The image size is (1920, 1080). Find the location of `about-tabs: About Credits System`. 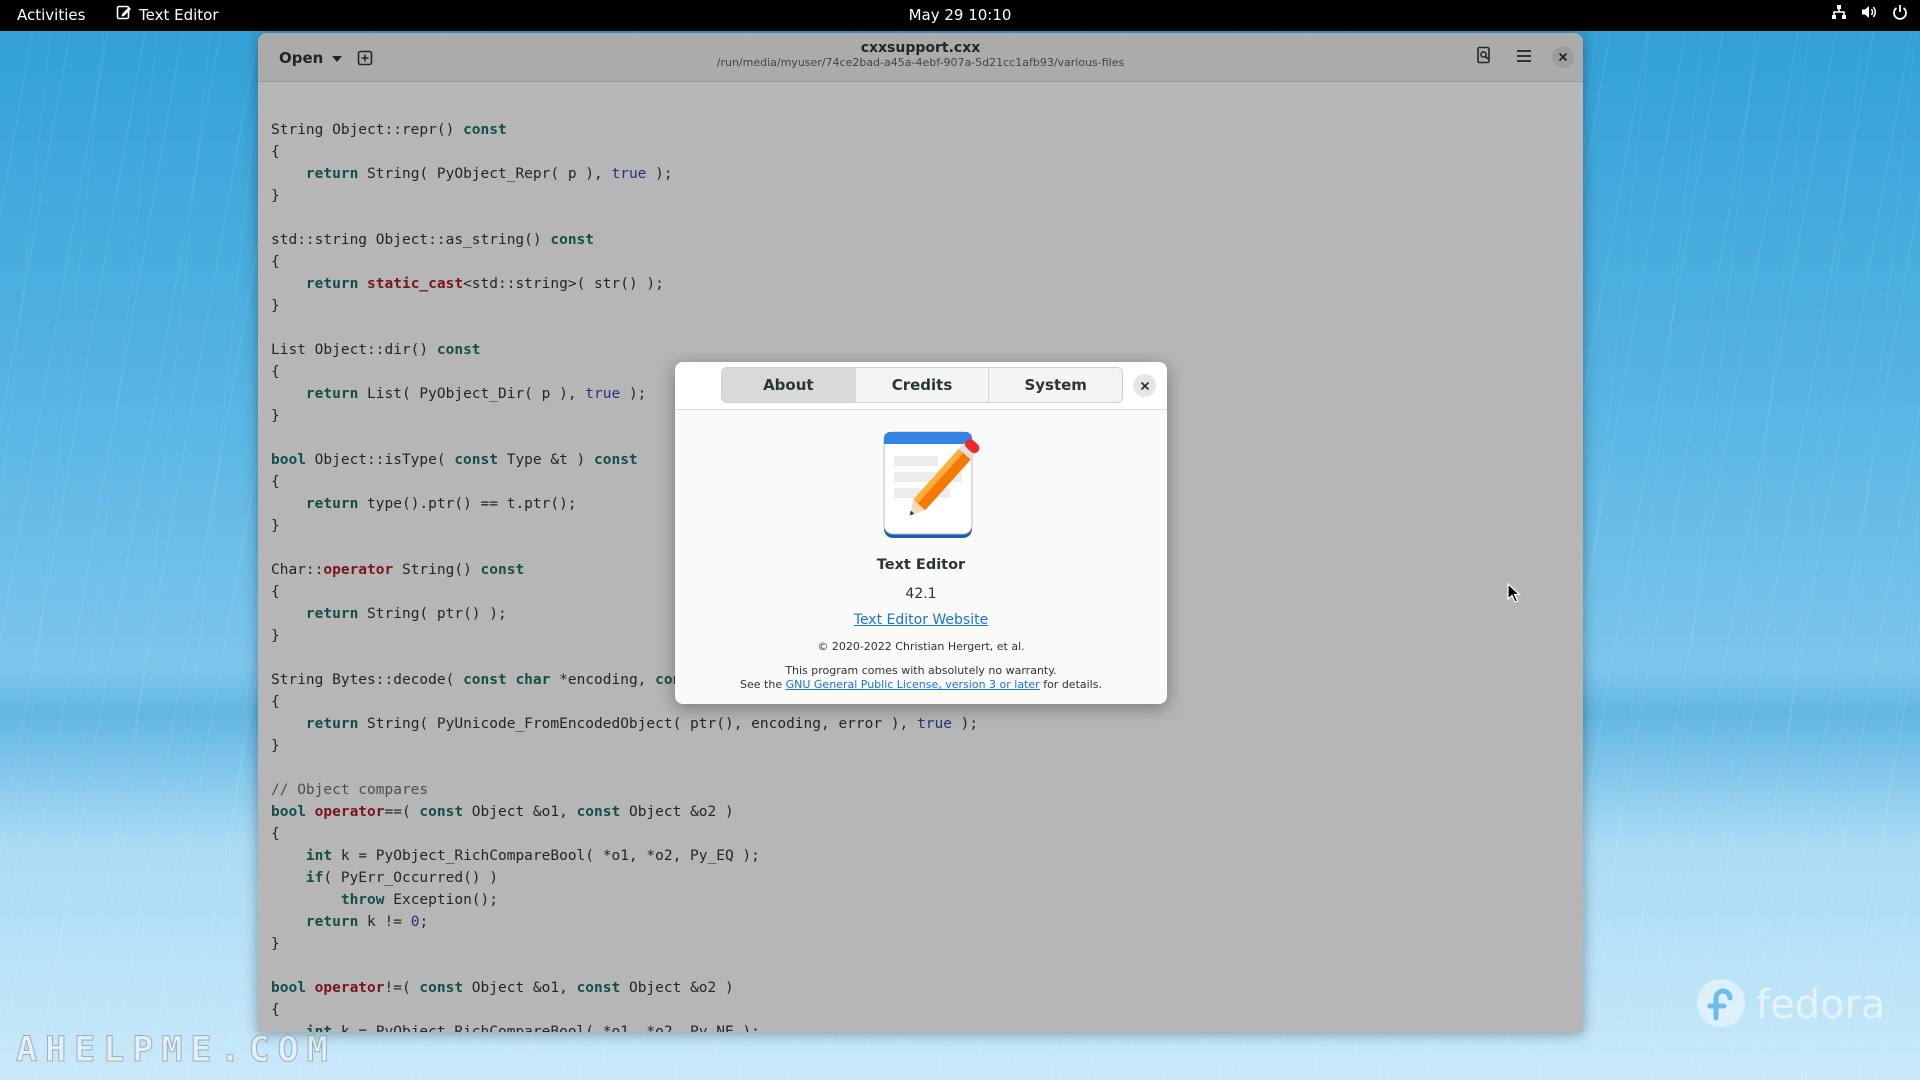

about-tabs: About Credits System is located at coordinates (922, 385).